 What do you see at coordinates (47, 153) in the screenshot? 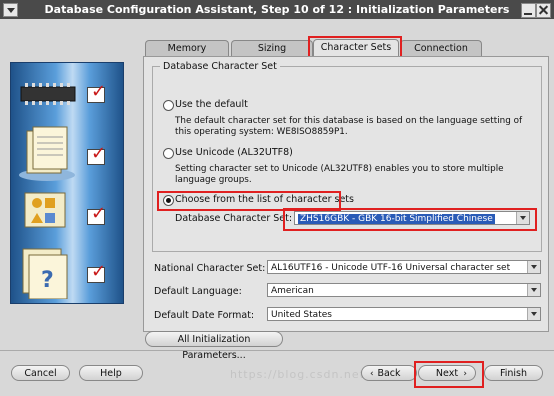
I see `documents-icon` at bounding box center [47, 153].